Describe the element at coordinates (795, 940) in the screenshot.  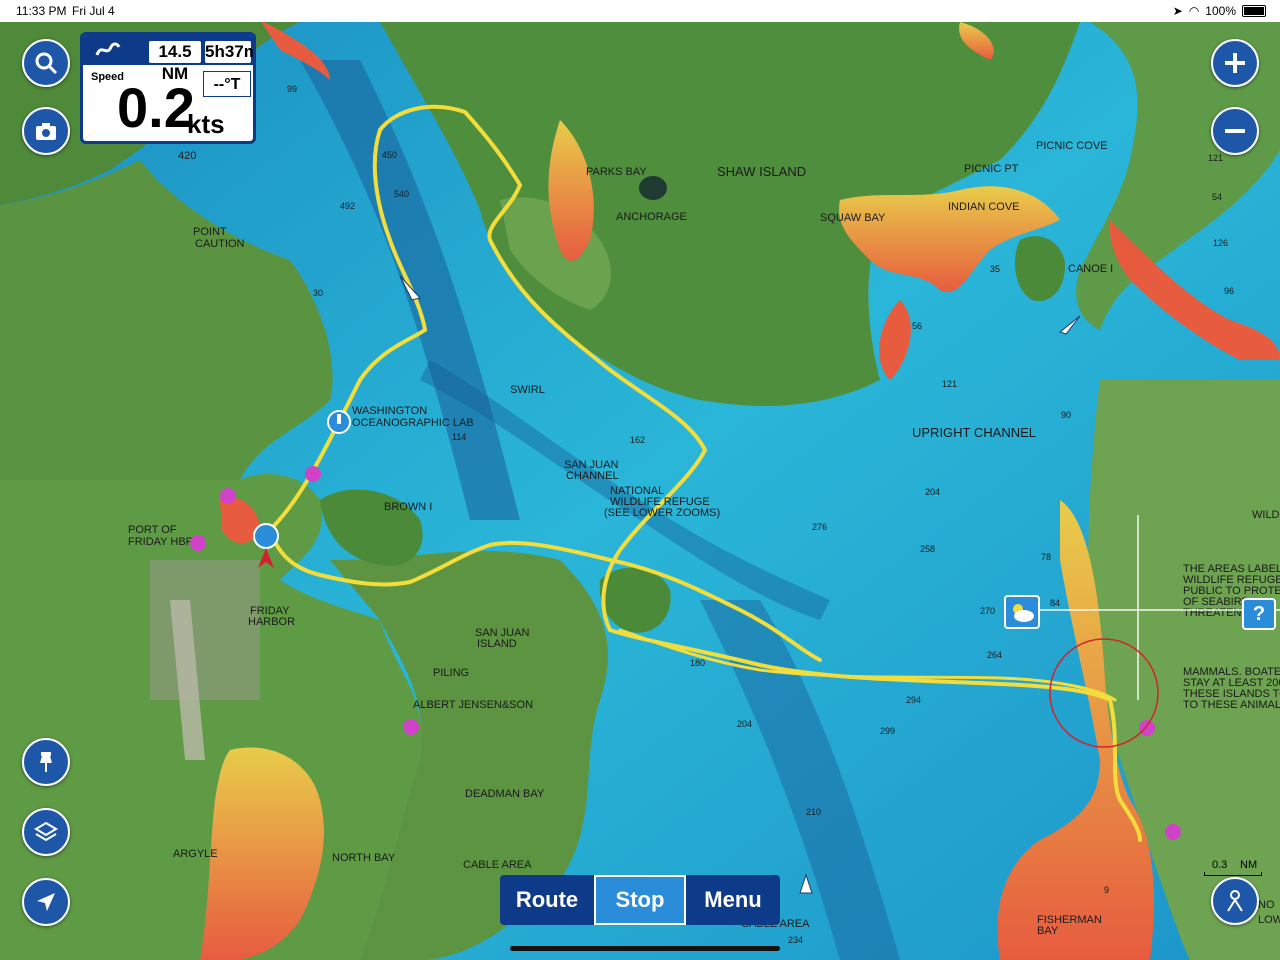
I see `depth-sounding: 234` at that location.